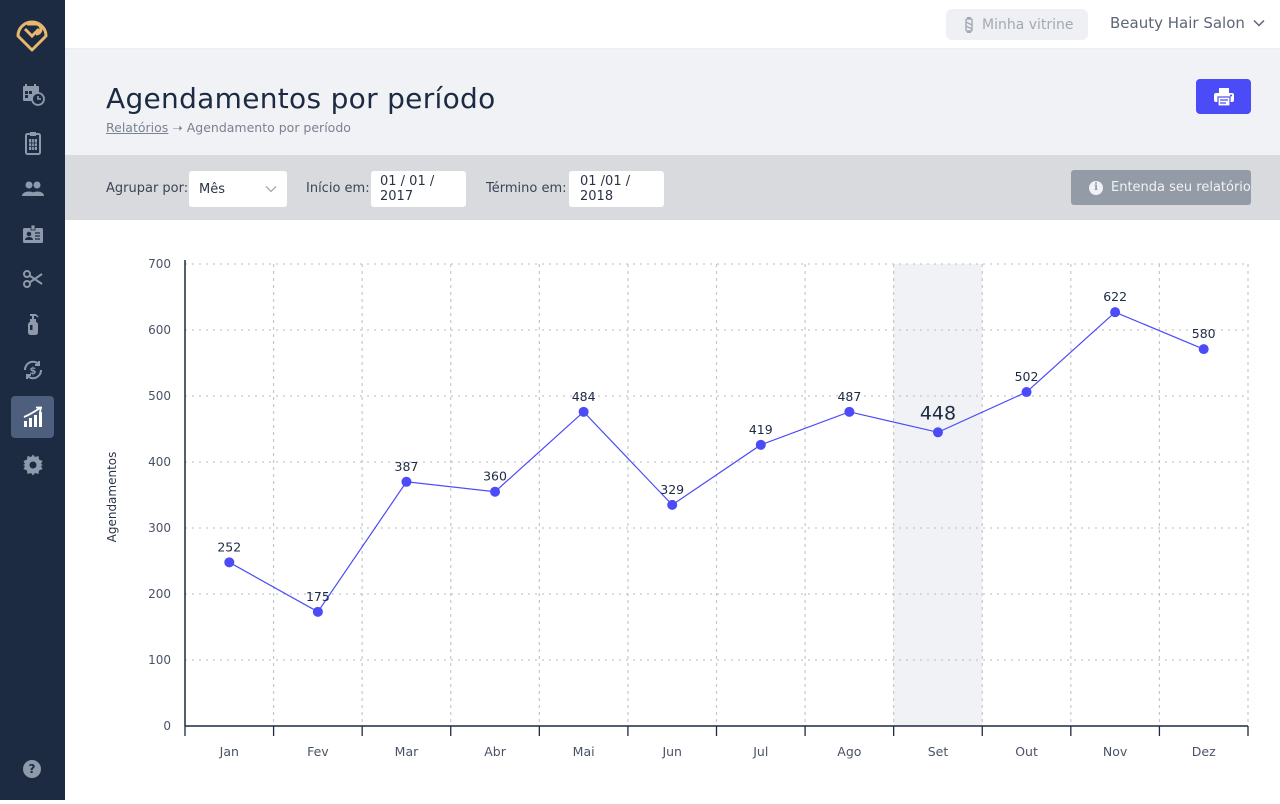 The image size is (1280, 804). What do you see at coordinates (1115, 751) in the screenshot?
I see `x-tick-label: Nov` at bounding box center [1115, 751].